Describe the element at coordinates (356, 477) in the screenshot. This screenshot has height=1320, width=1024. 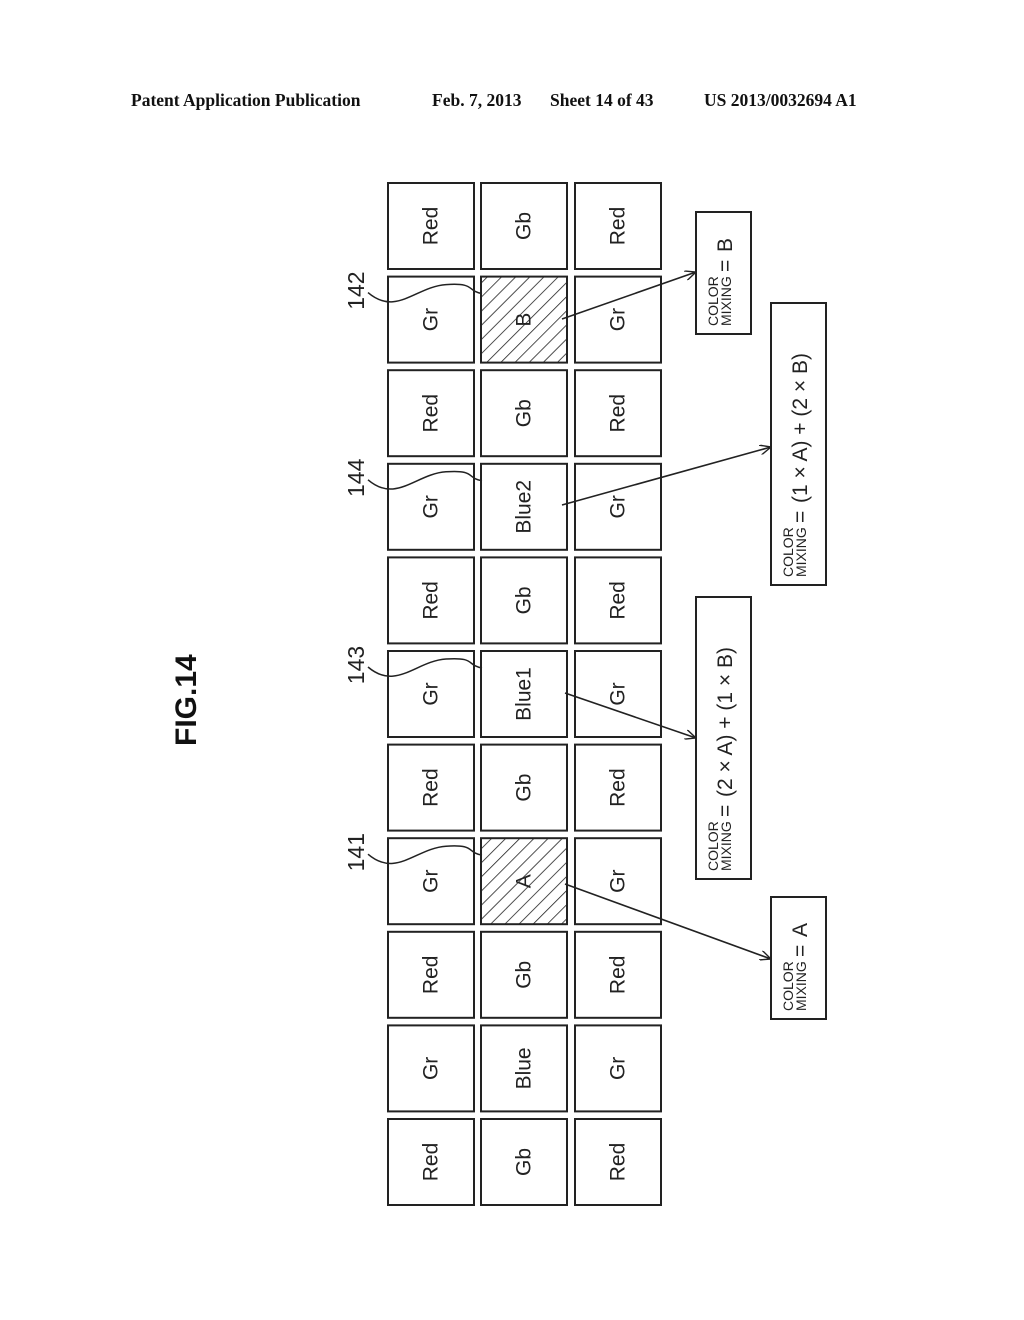
I see `reference-numeral: 144` at that location.